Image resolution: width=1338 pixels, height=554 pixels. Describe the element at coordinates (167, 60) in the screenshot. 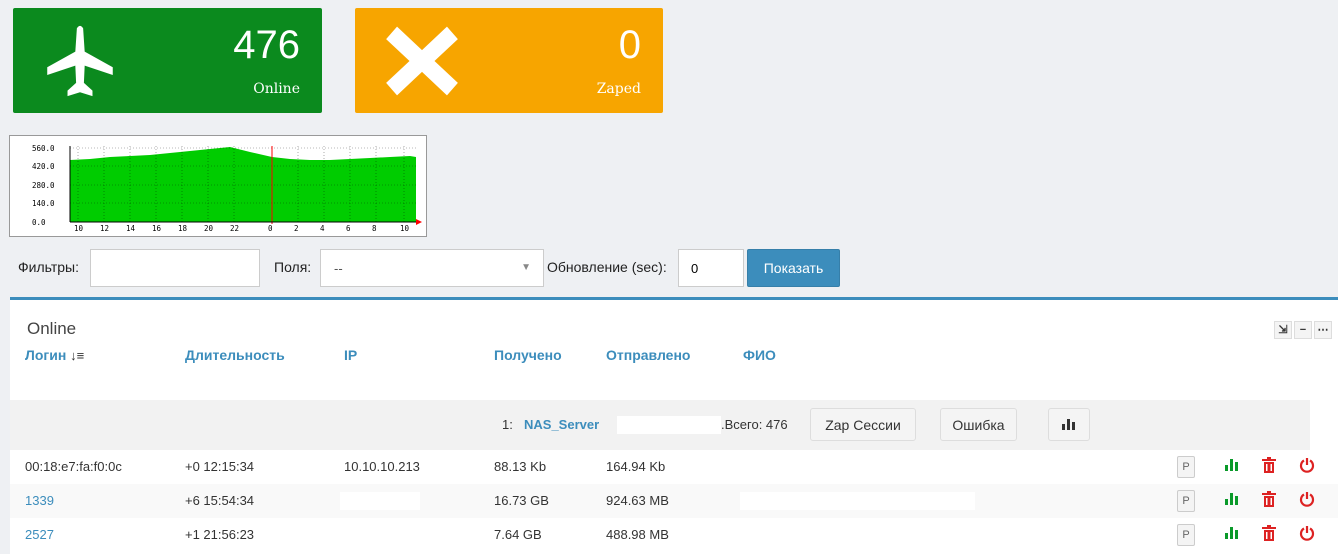

I see `online-tile: 476 Online` at that location.